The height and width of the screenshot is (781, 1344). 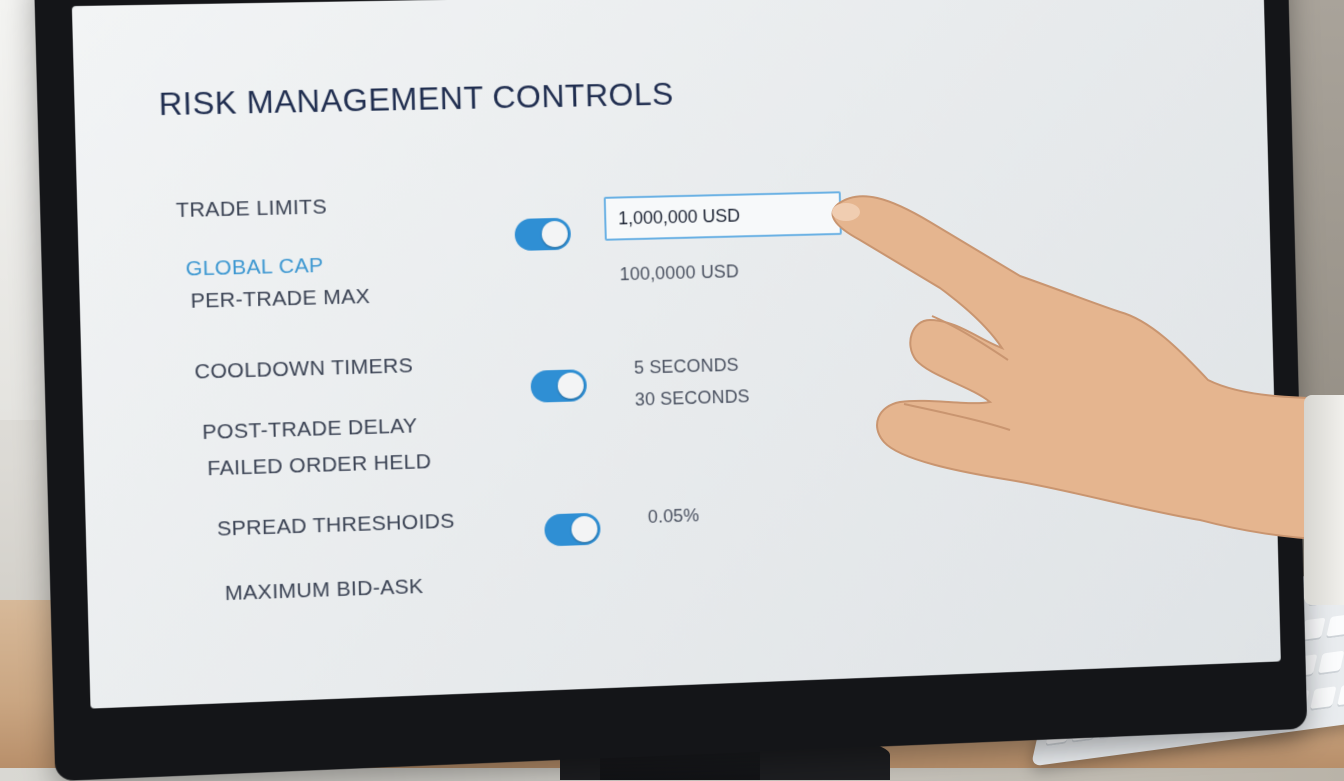 What do you see at coordinates (846, 212) in the screenshot?
I see `fingernail` at bounding box center [846, 212].